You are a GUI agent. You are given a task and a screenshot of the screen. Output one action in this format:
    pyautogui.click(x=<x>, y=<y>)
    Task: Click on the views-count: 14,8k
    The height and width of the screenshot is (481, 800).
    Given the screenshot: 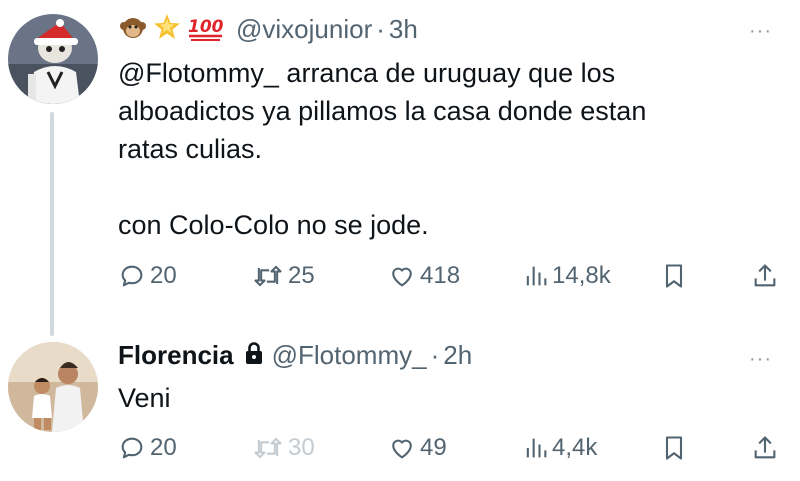 What is the action you would take?
    pyautogui.click(x=581, y=275)
    